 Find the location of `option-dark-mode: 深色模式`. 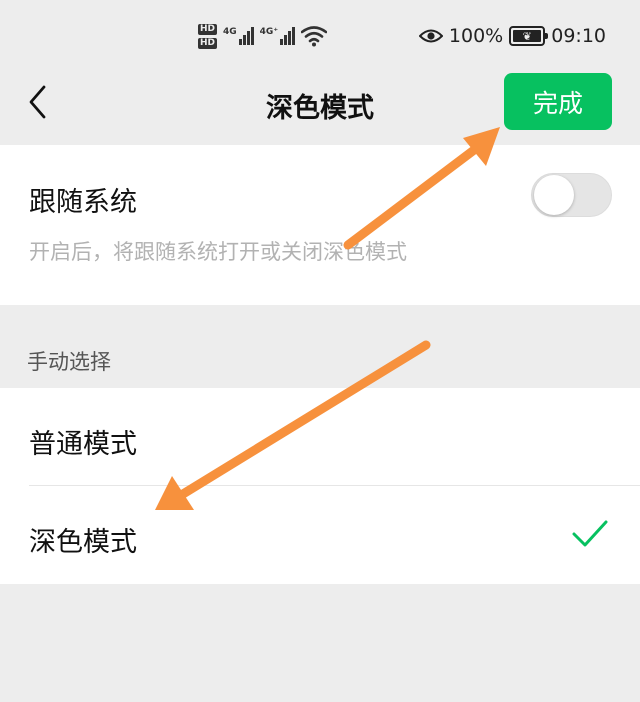

option-dark-mode: 深色模式 is located at coordinates (320, 535).